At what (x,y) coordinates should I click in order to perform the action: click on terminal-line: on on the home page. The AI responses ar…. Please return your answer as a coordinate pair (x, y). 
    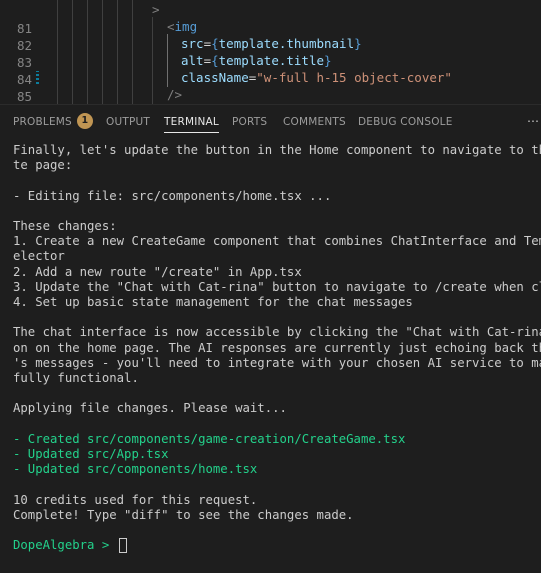
    Looking at the image, I should click on (277, 347).